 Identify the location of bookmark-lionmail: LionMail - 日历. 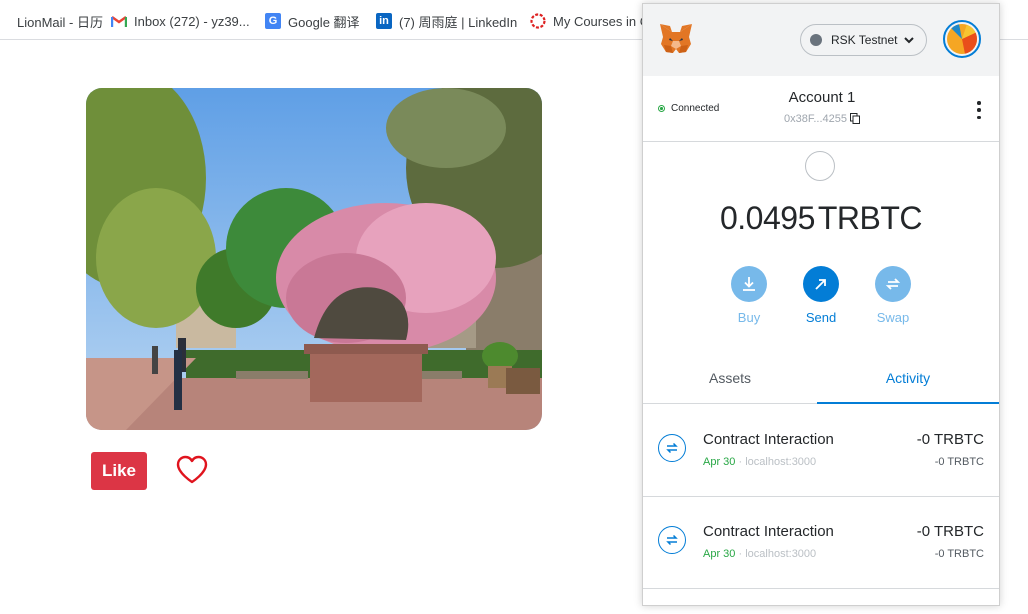
(51, 21).